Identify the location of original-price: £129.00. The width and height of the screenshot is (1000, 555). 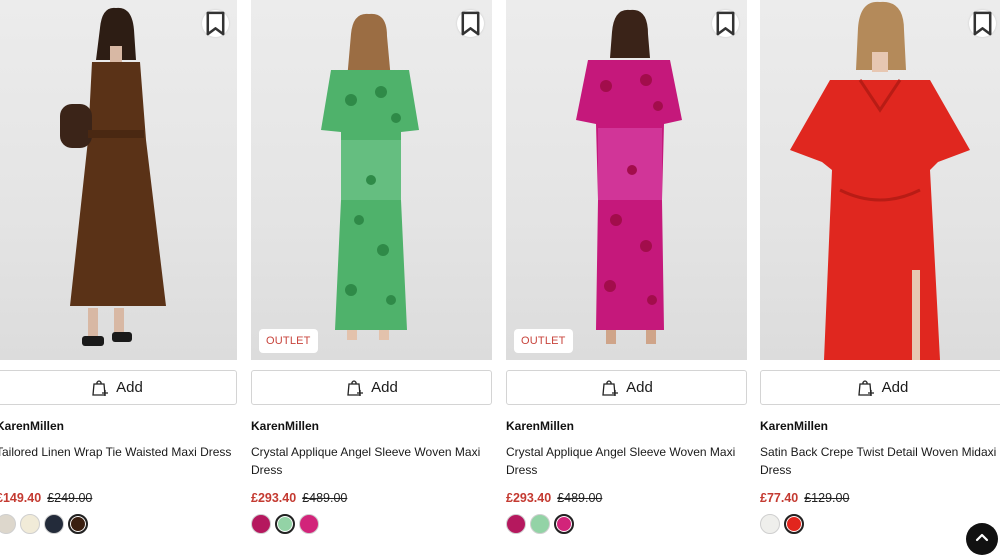
(827, 498).